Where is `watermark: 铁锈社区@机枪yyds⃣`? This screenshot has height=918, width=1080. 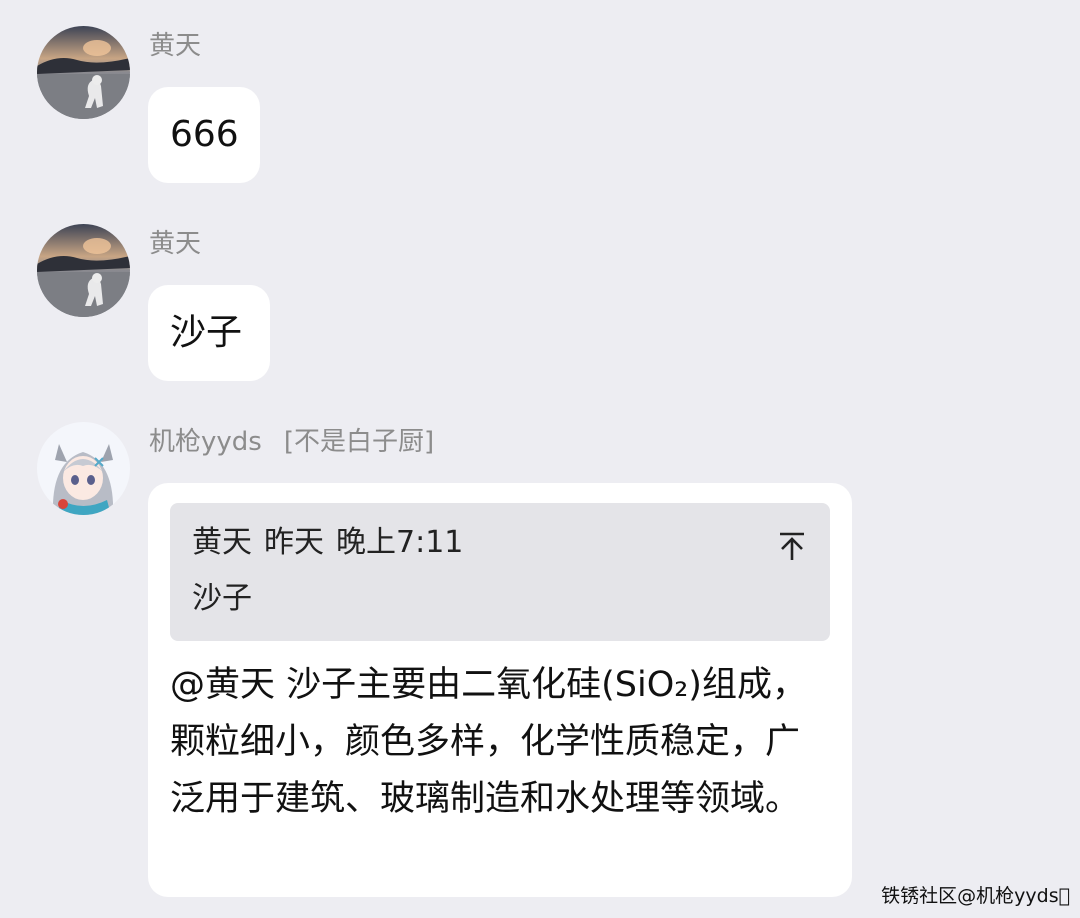
watermark: 铁锈社区@机枪yyds⃣ is located at coordinates (975, 896).